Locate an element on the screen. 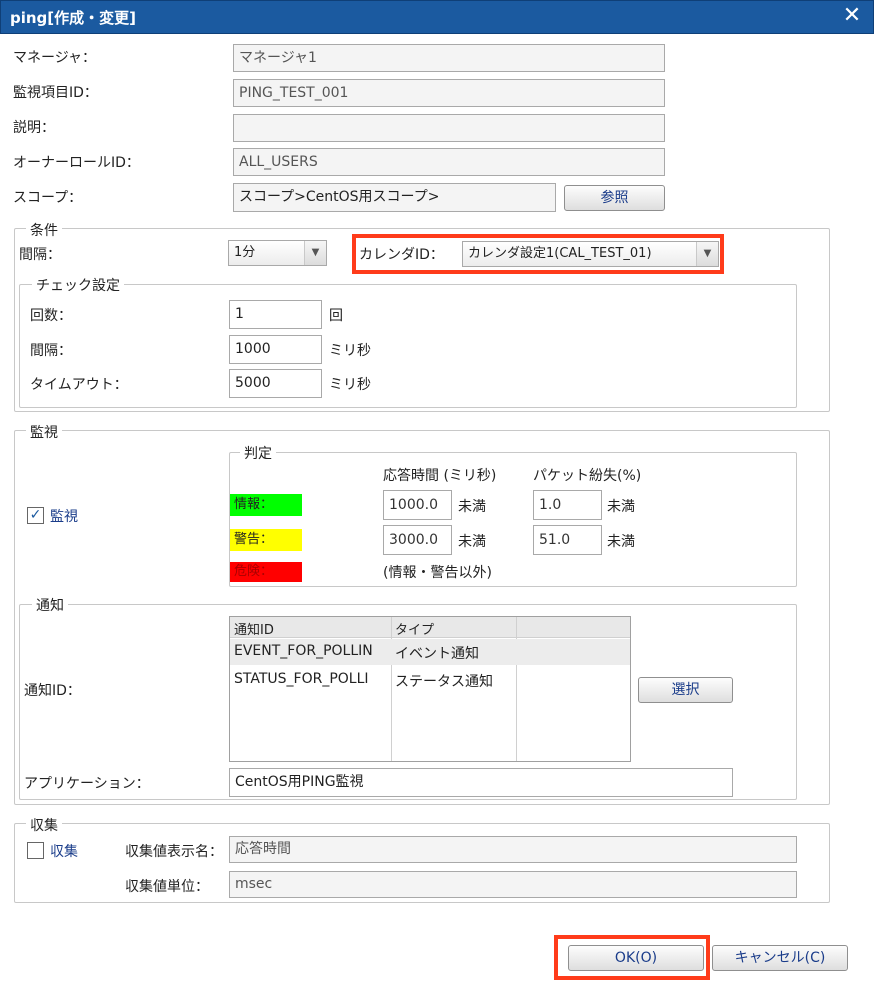  close-icon: ✕ is located at coordinates (852, 15).